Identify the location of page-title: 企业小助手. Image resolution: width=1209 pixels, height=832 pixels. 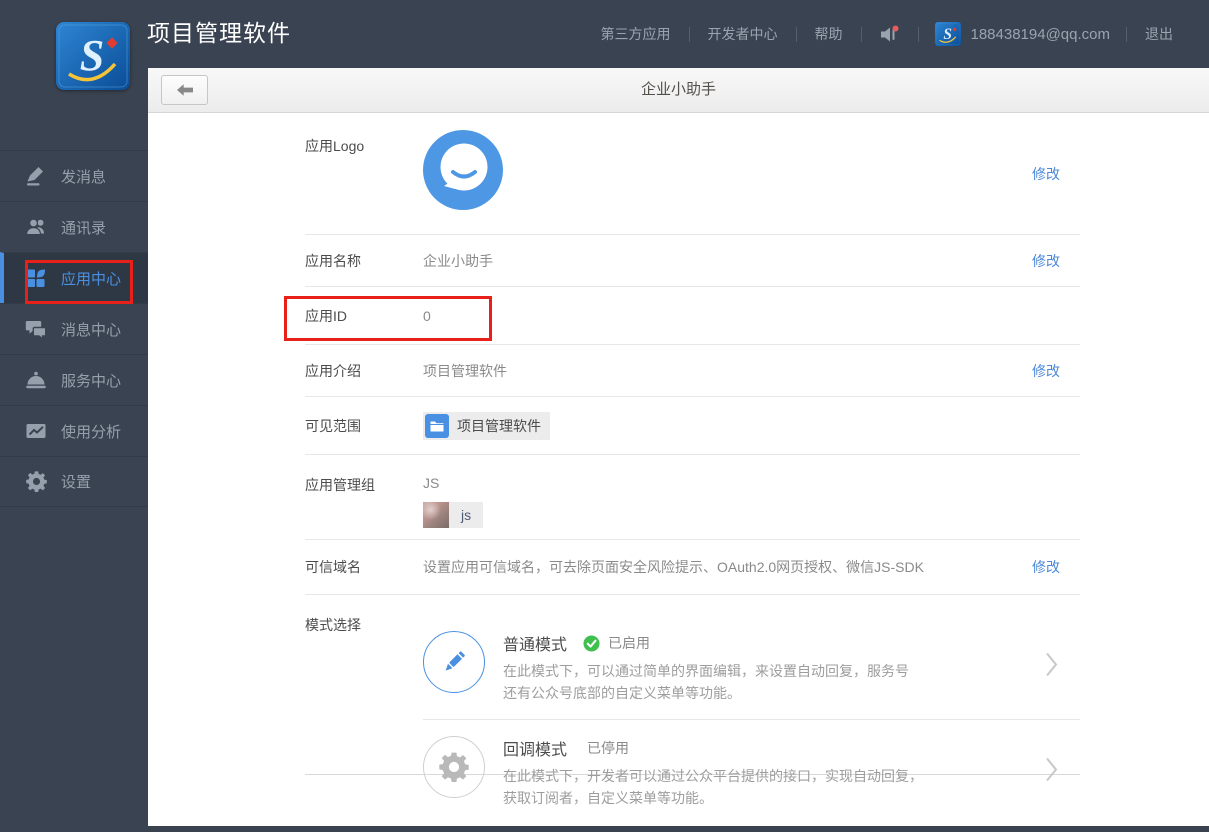
(678, 89).